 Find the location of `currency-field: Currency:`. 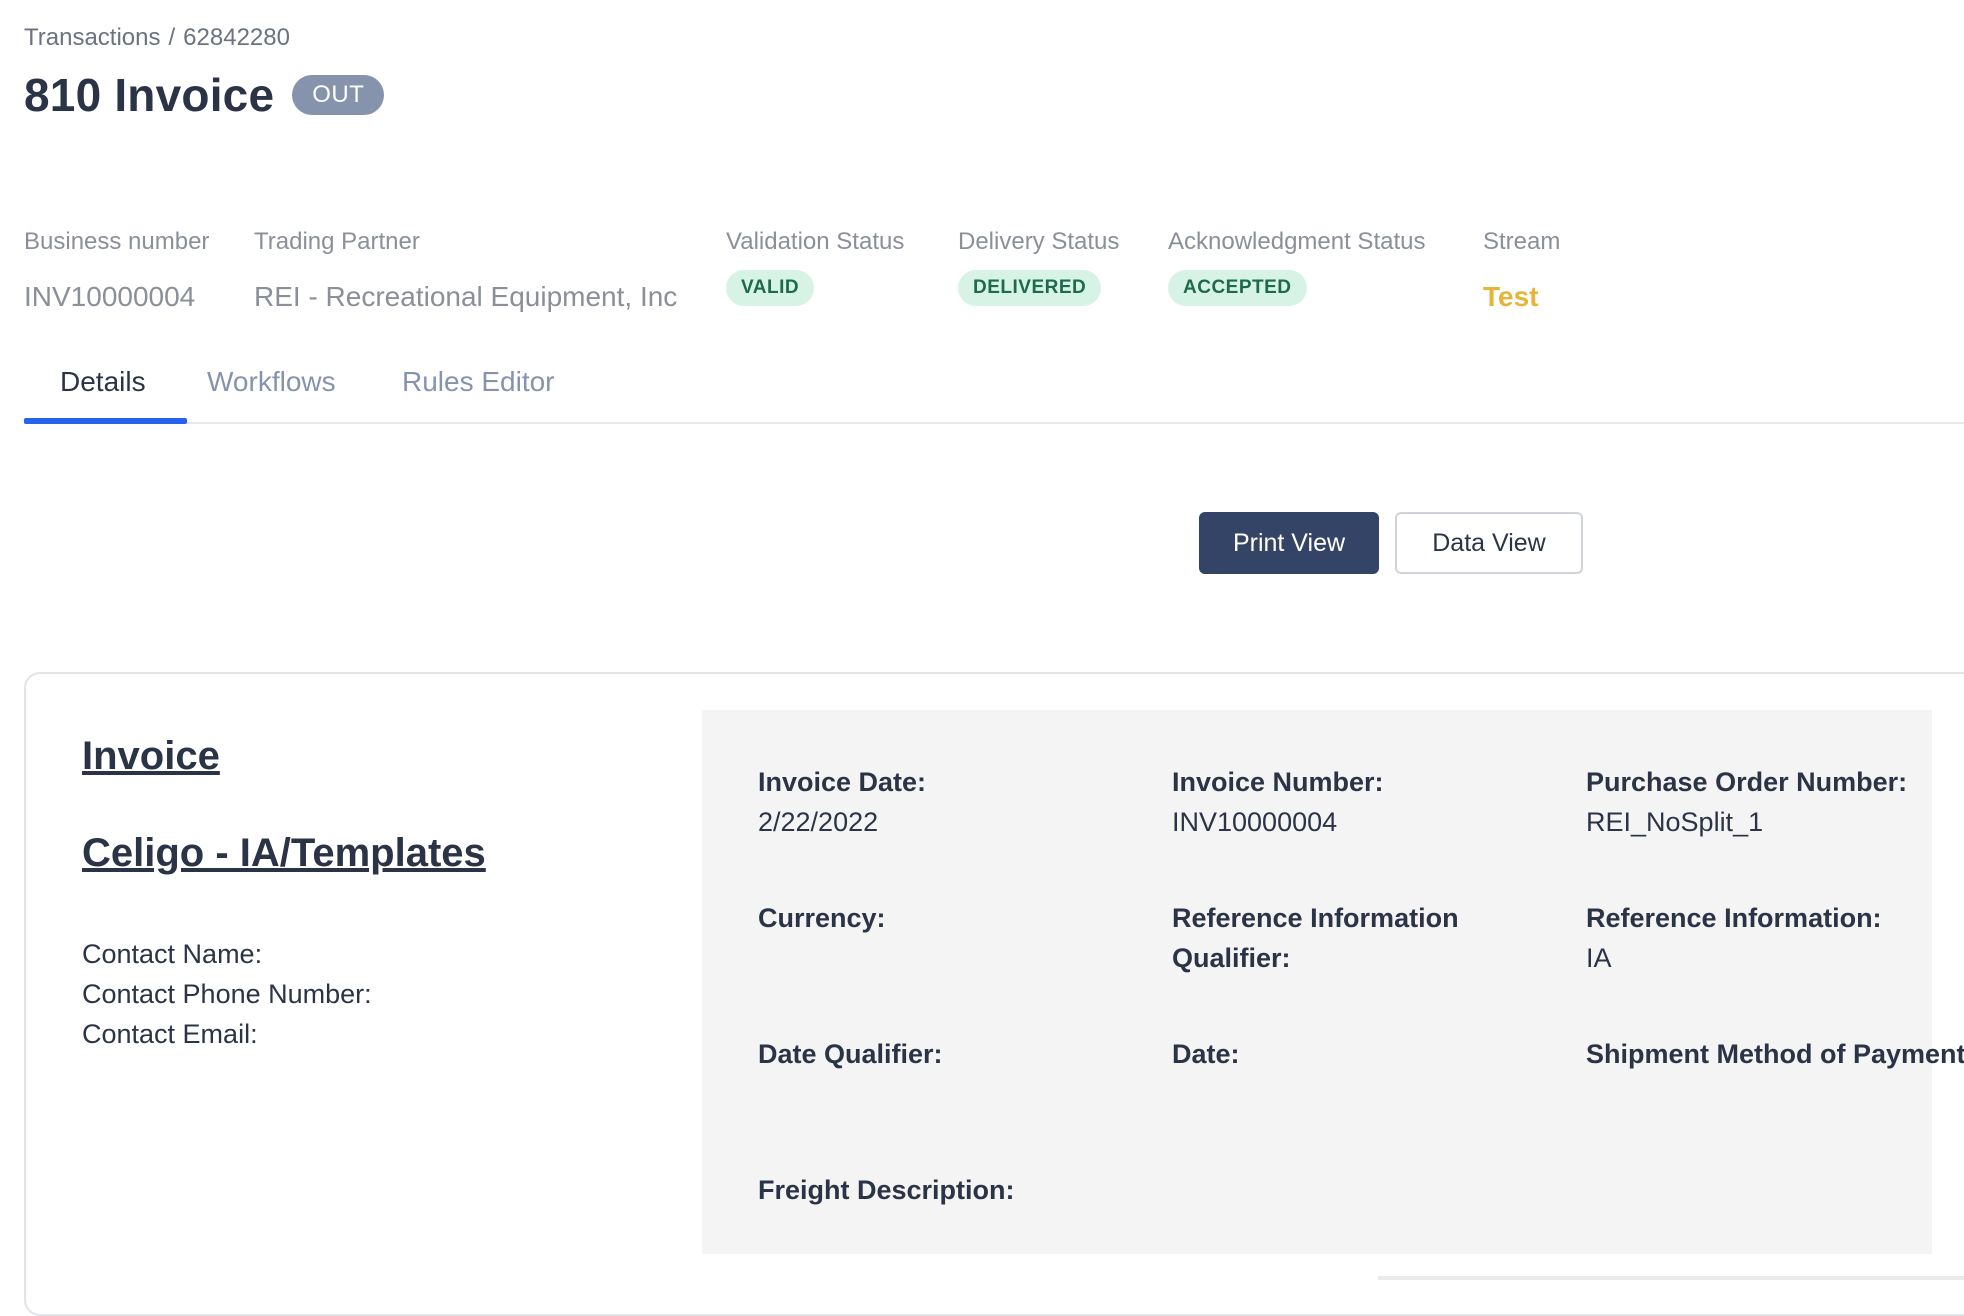

currency-field: Currency: is located at coordinates (953, 918).